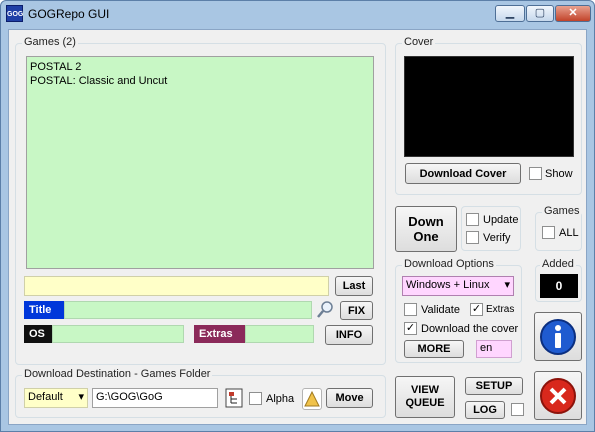  I want to click on move-button: Move, so click(349, 398).